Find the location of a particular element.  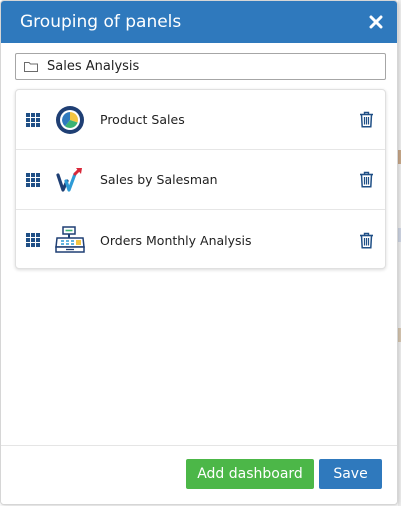

save-button: Save is located at coordinates (350, 474).